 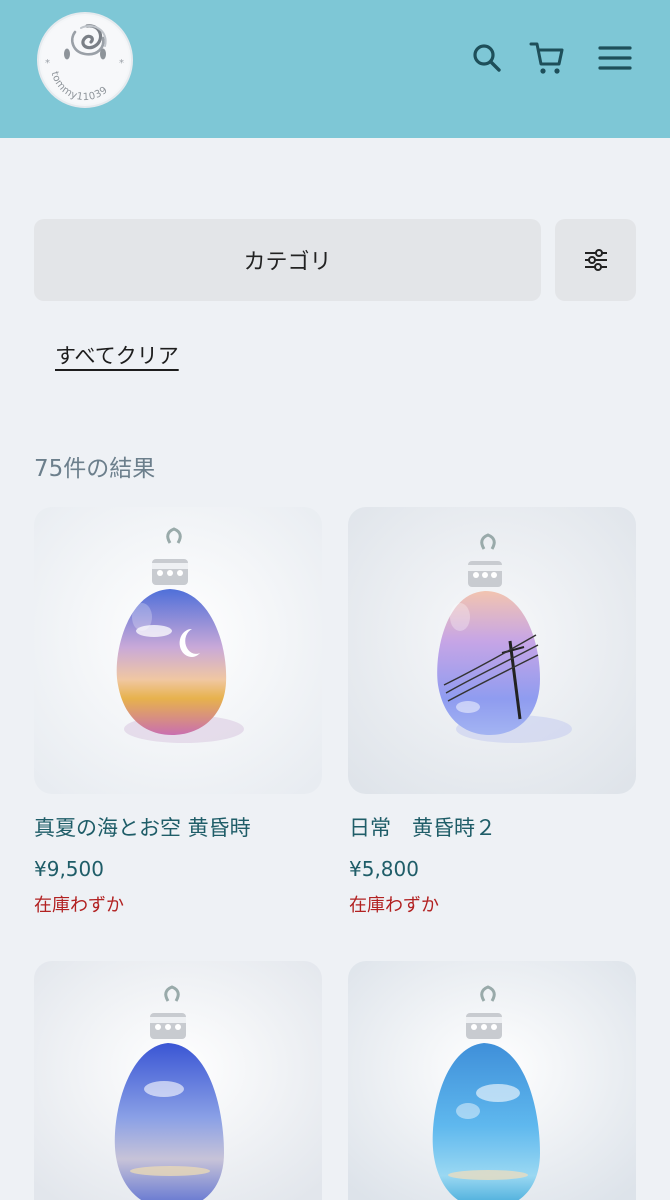 I want to click on logo-text: tommy11039, so click(x=85, y=60).